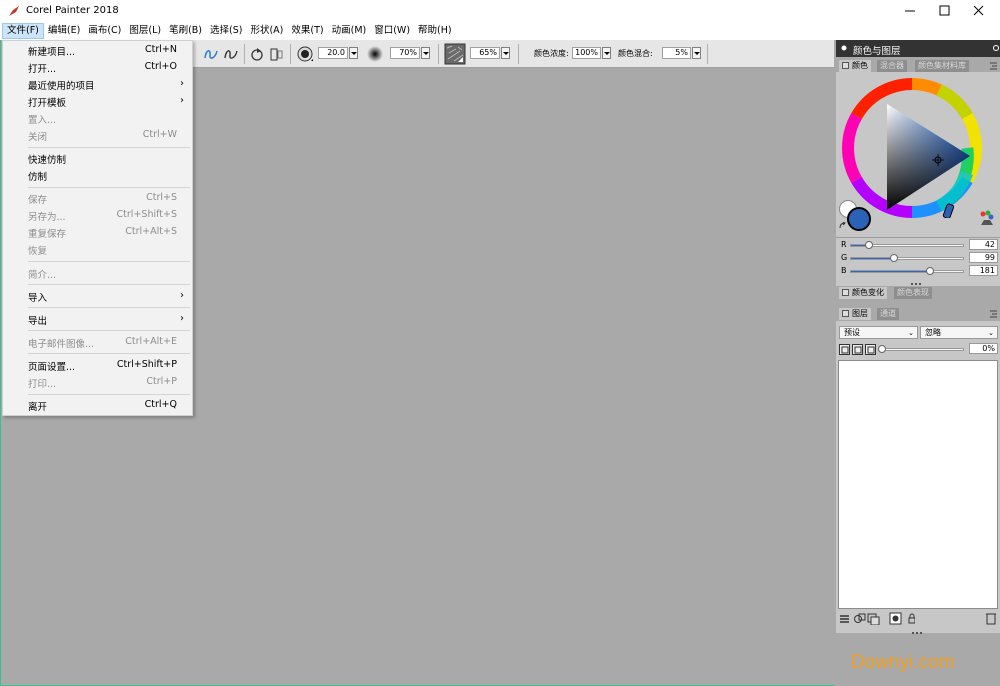 The image size is (1000, 686). Describe the element at coordinates (676, 53) in the screenshot. I see `bleed-field: 5%` at that location.